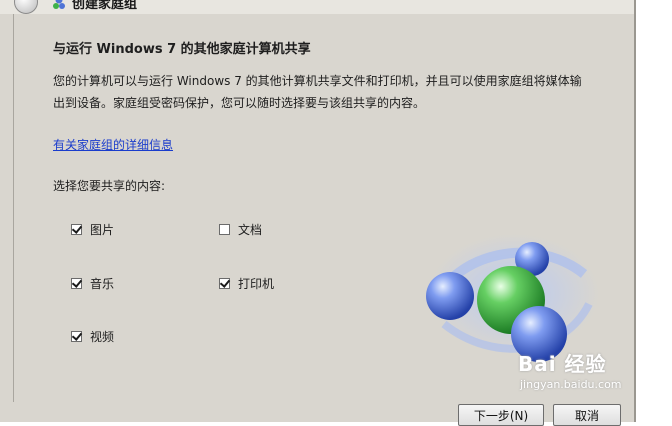 The width and height of the screenshot is (672, 426). What do you see at coordinates (256, 284) in the screenshot?
I see `printers-label: 打印机` at bounding box center [256, 284].